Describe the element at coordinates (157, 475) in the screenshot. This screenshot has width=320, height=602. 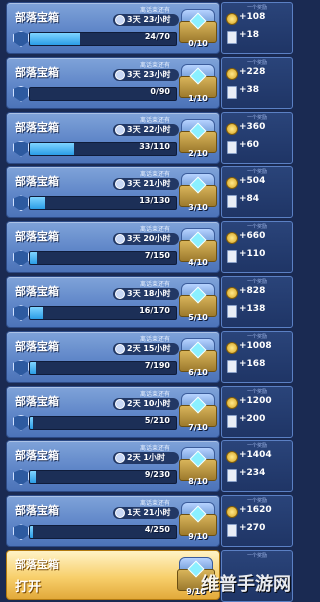
I see `progress-text: 9/230` at that location.